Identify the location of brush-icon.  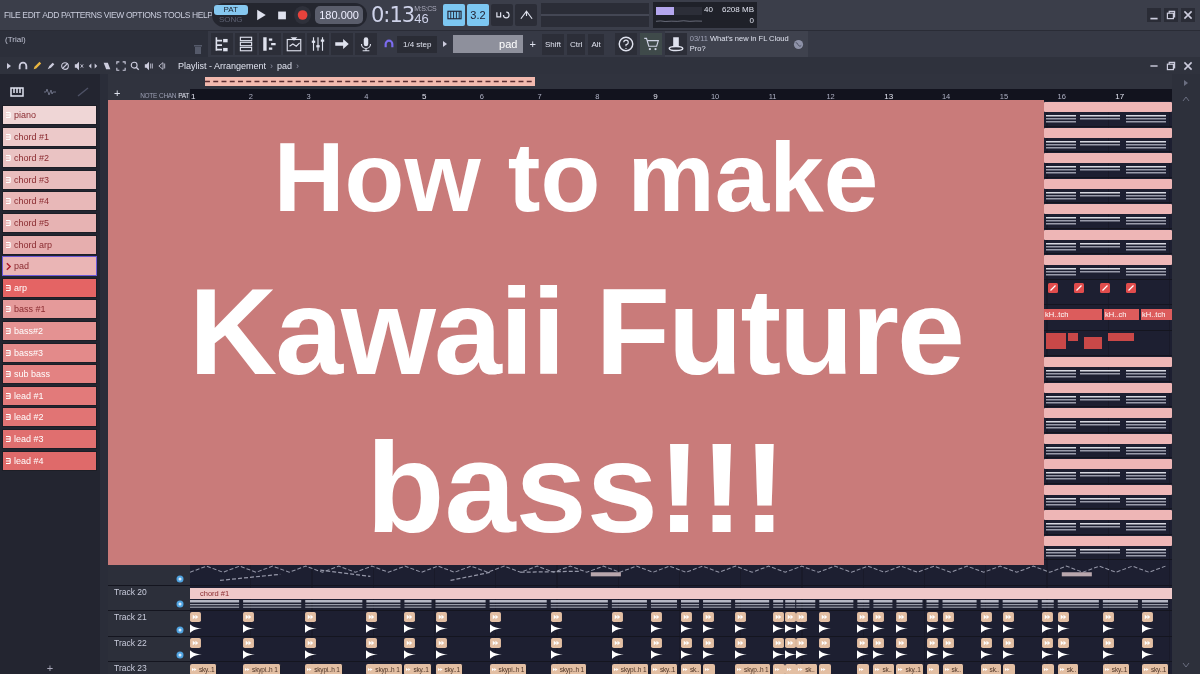
(51, 65).